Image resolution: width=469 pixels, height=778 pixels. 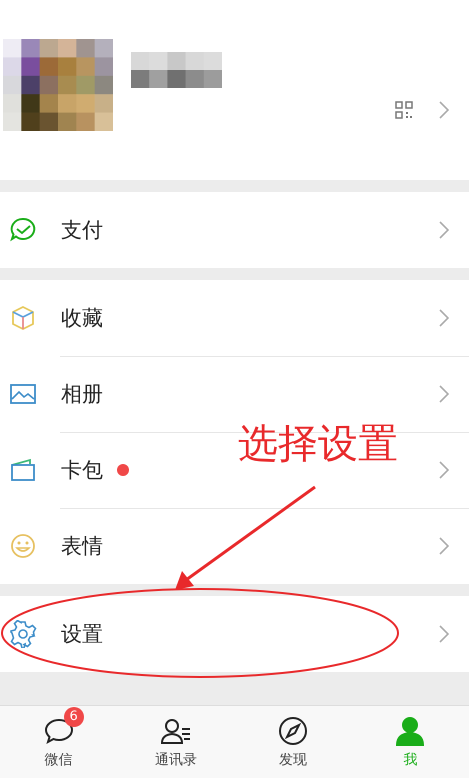 What do you see at coordinates (82, 394) in the screenshot?
I see `menu-item: 相册` at bounding box center [82, 394].